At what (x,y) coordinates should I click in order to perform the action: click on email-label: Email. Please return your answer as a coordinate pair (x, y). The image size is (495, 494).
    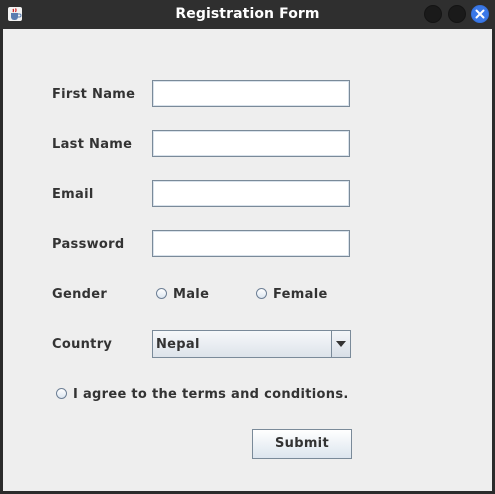
    Looking at the image, I should click on (73, 194).